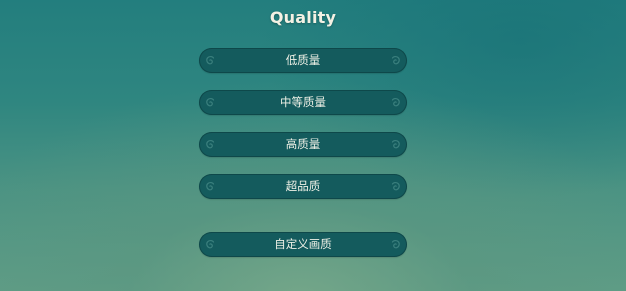 The width and height of the screenshot is (626, 291). I want to click on page-title: Quality, so click(303, 17).